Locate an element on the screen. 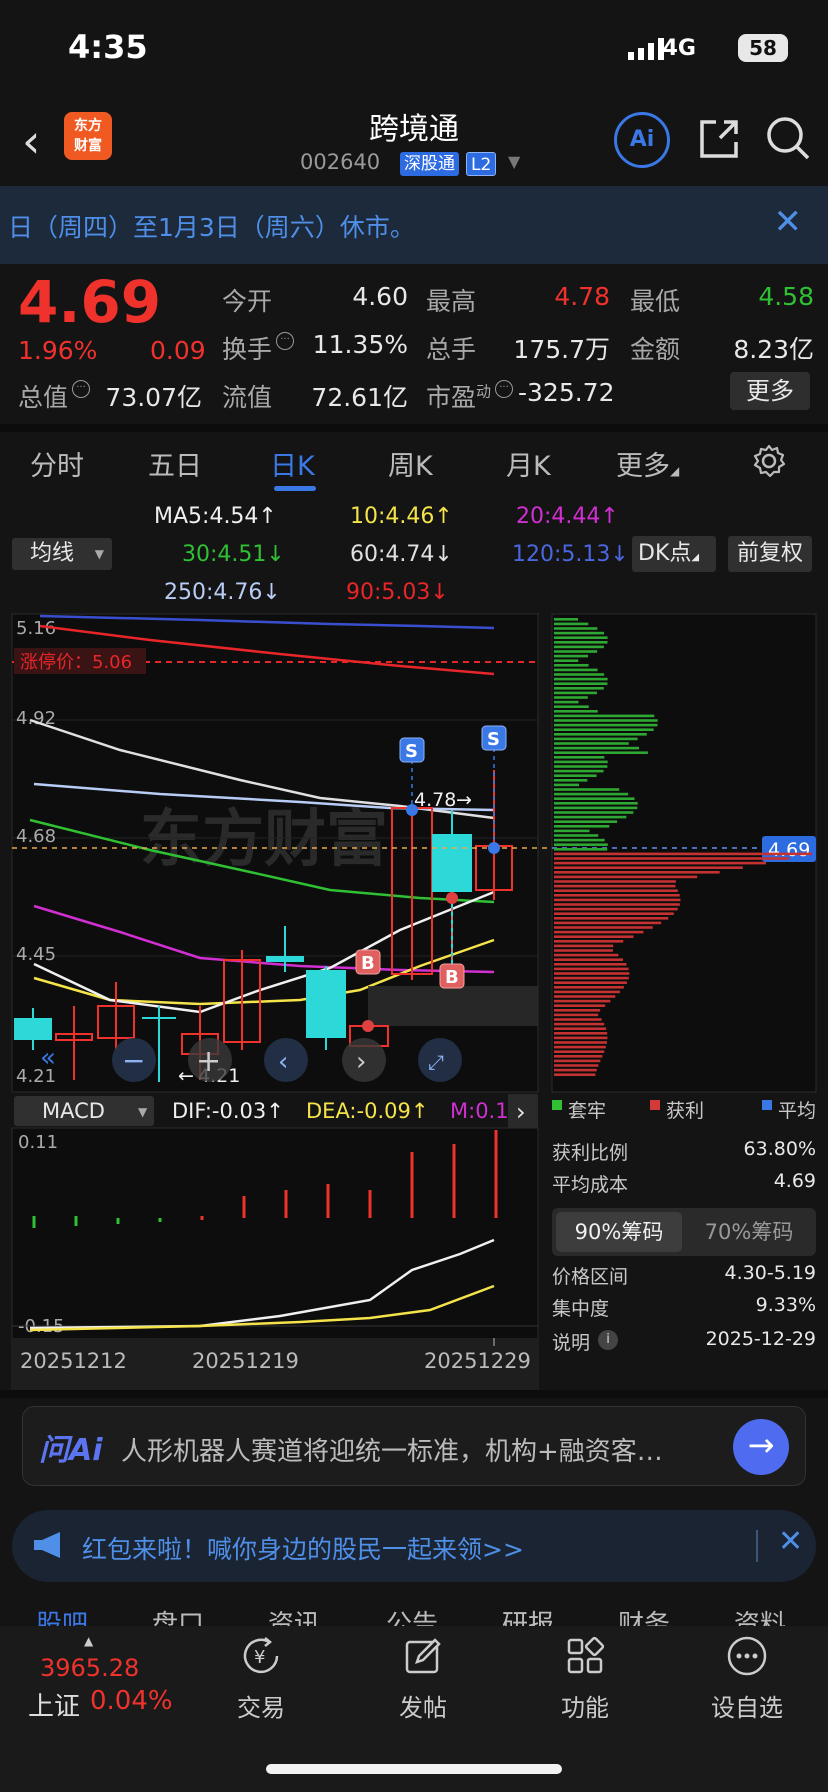 Image resolution: width=828 pixels, height=1792 pixels. index-value: 3965.28 is located at coordinates (89, 1668).